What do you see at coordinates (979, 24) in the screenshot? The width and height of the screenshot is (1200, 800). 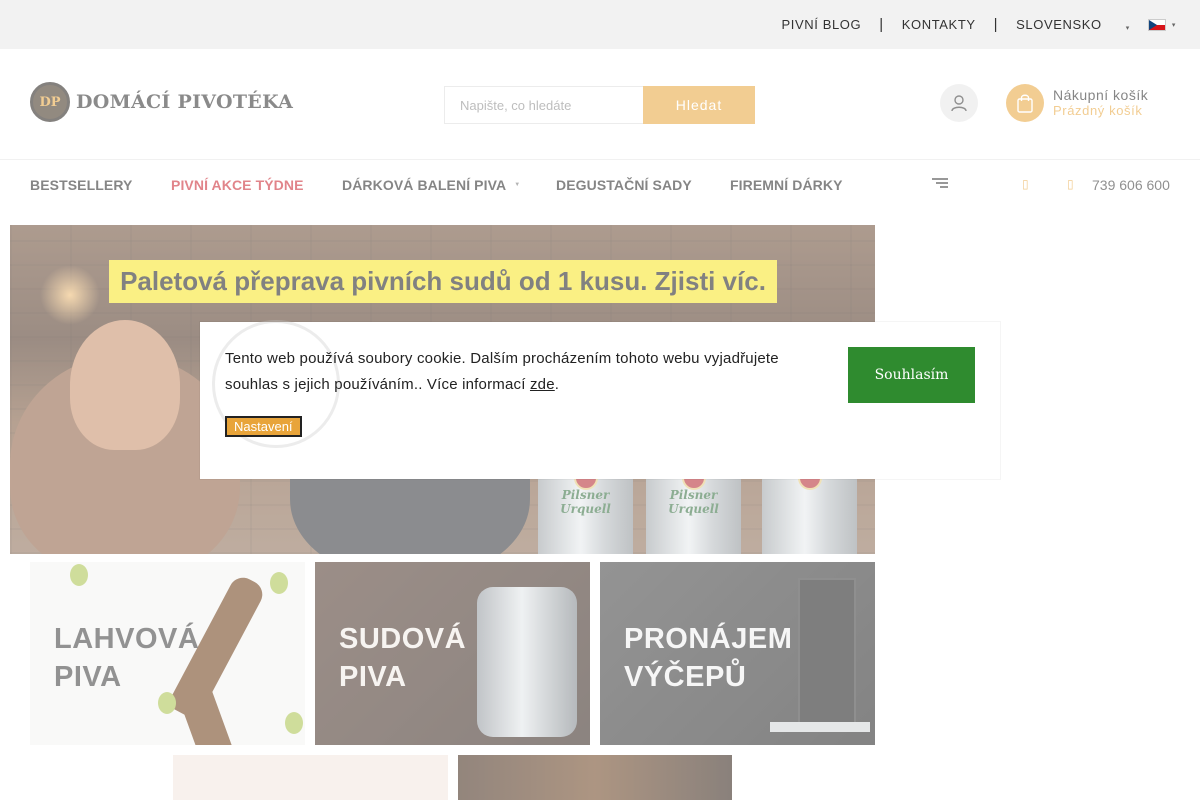 I see `top-links: PIVNÍ BLOG | KONTAKTY | SLOVENSKO ▾ ▾` at bounding box center [979, 24].